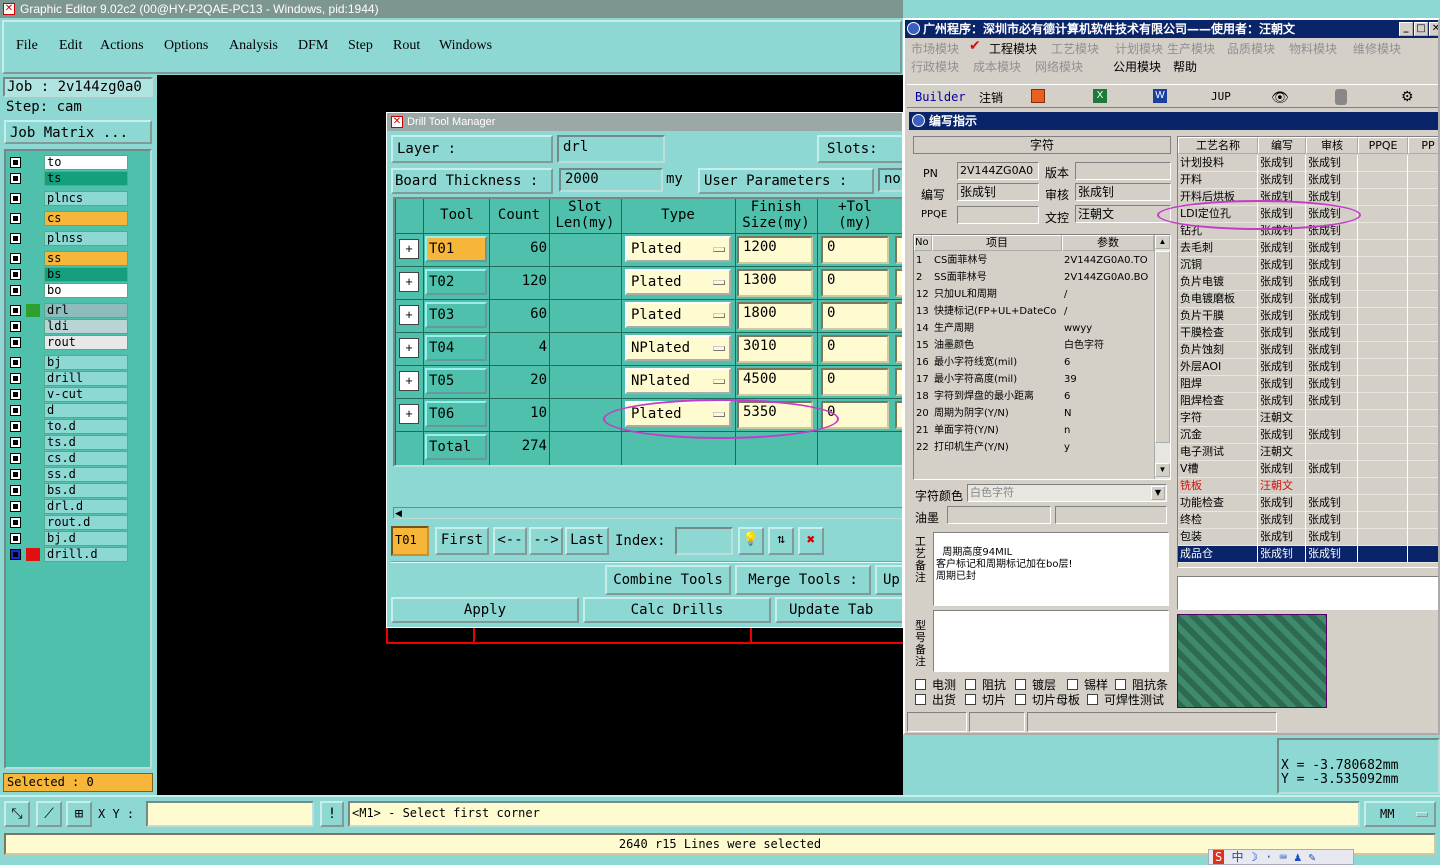 The image size is (1440, 865). Describe the element at coordinates (1137, 66) in the screenshot. I see `erp-menu-item: 公用模块` at that location.